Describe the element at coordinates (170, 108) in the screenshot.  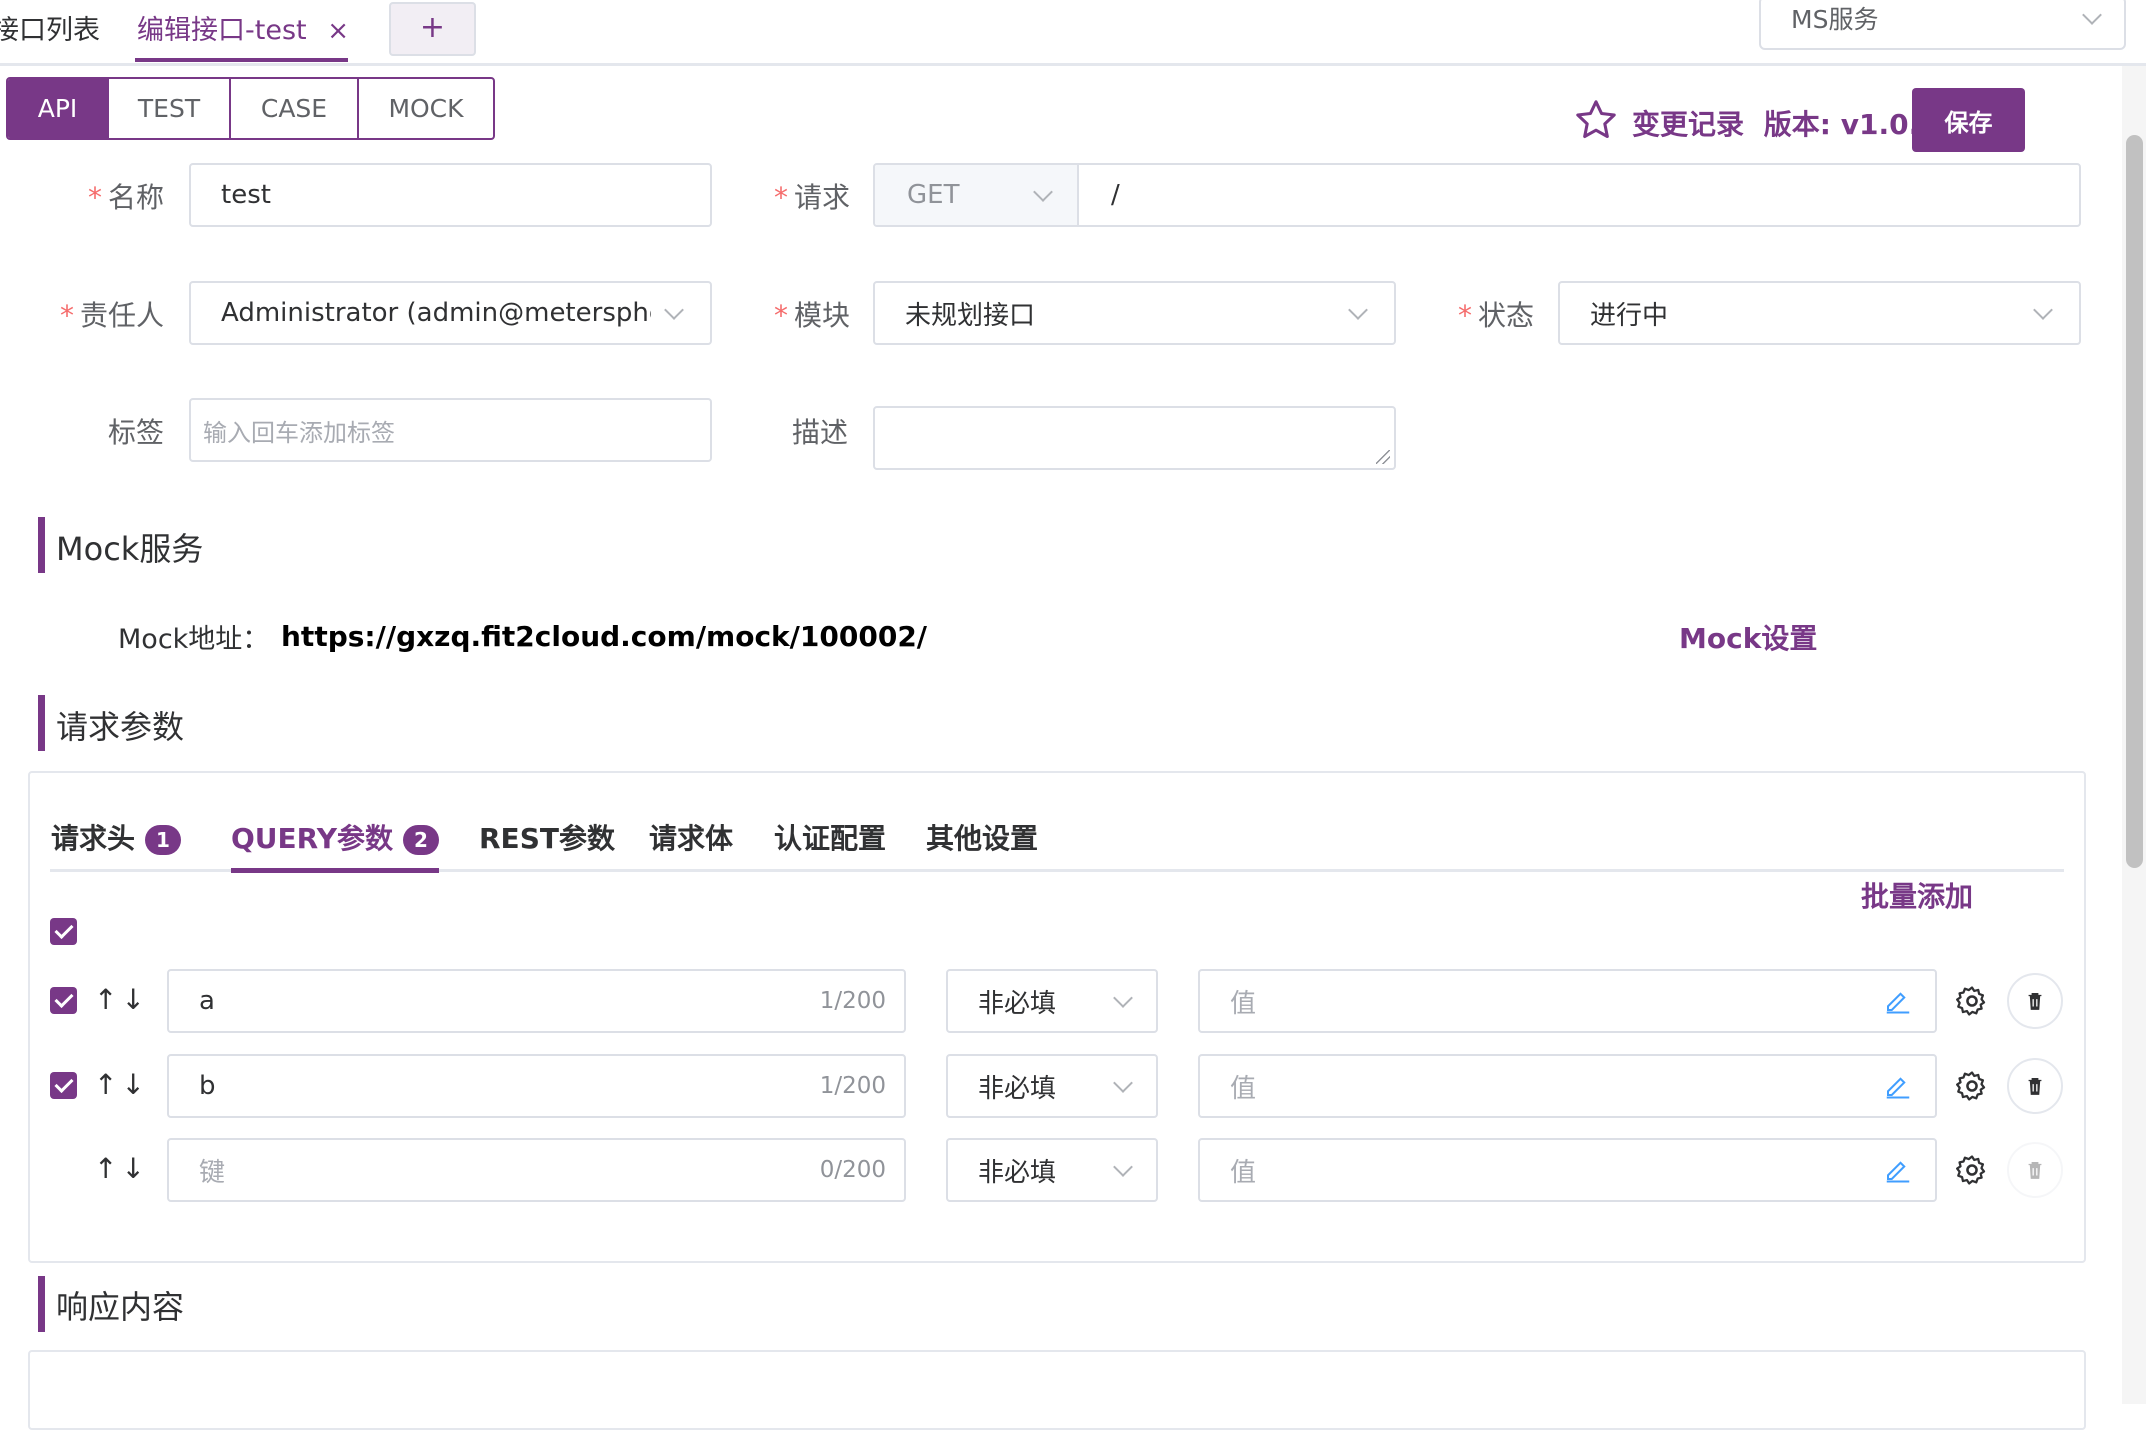
I see `mode-tab-test: TEST` at that location.